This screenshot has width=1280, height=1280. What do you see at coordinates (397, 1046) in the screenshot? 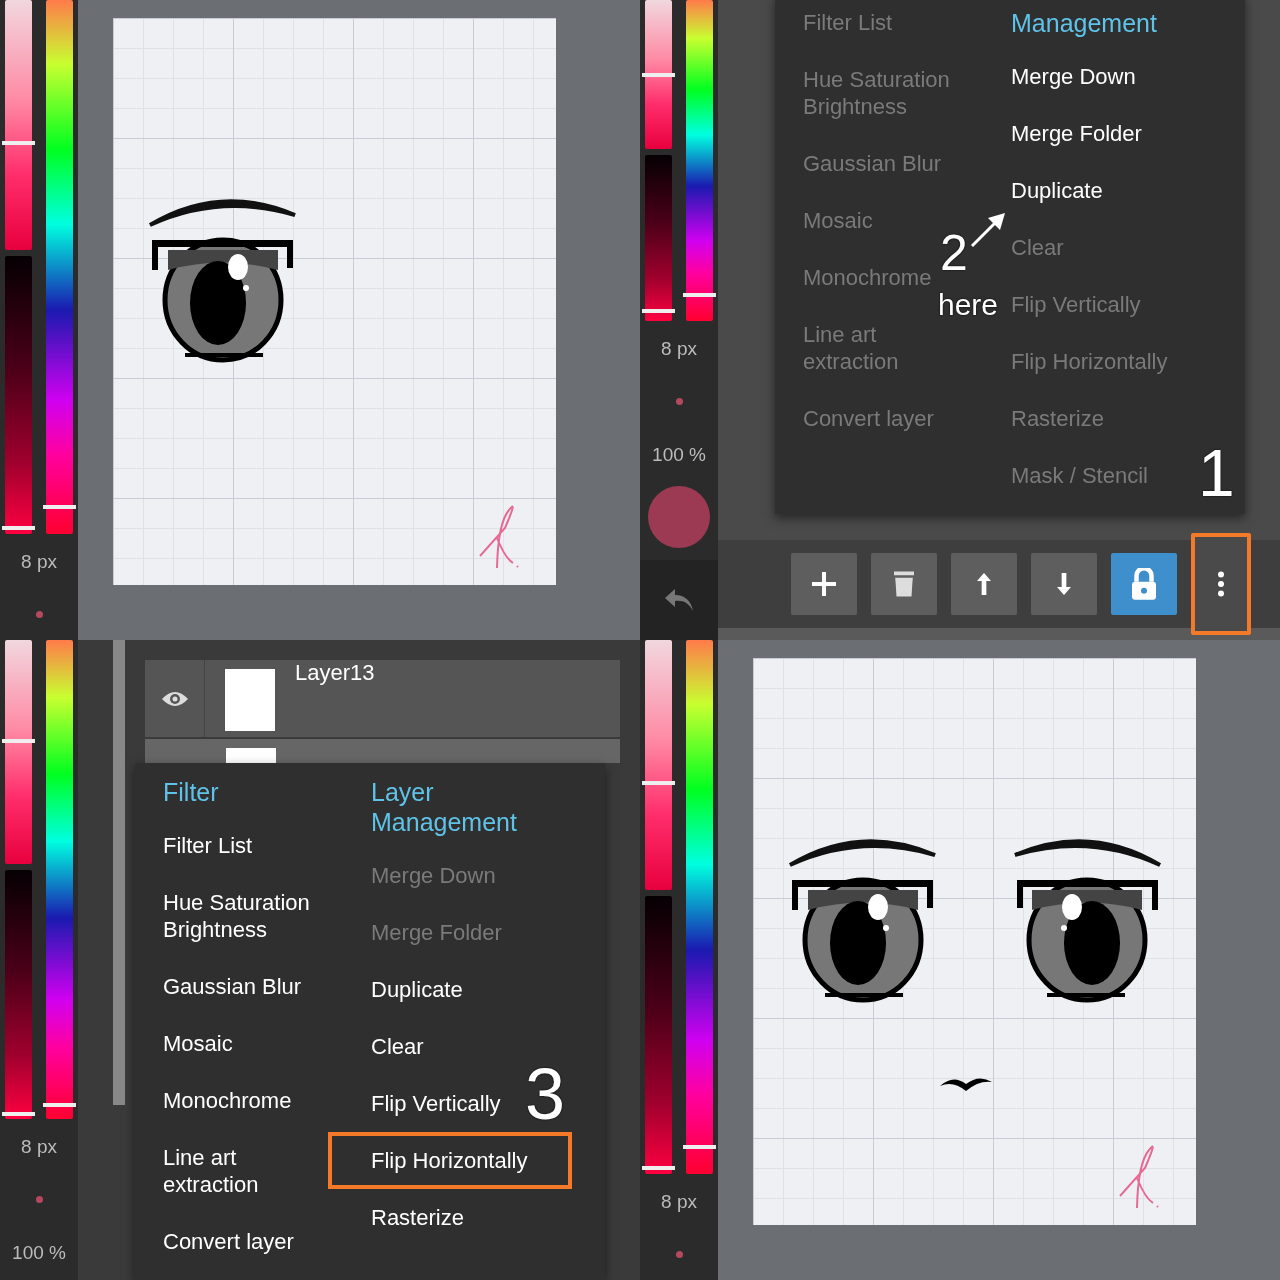
I see `menu-item: Clear` at bounding box center [397, 1046].